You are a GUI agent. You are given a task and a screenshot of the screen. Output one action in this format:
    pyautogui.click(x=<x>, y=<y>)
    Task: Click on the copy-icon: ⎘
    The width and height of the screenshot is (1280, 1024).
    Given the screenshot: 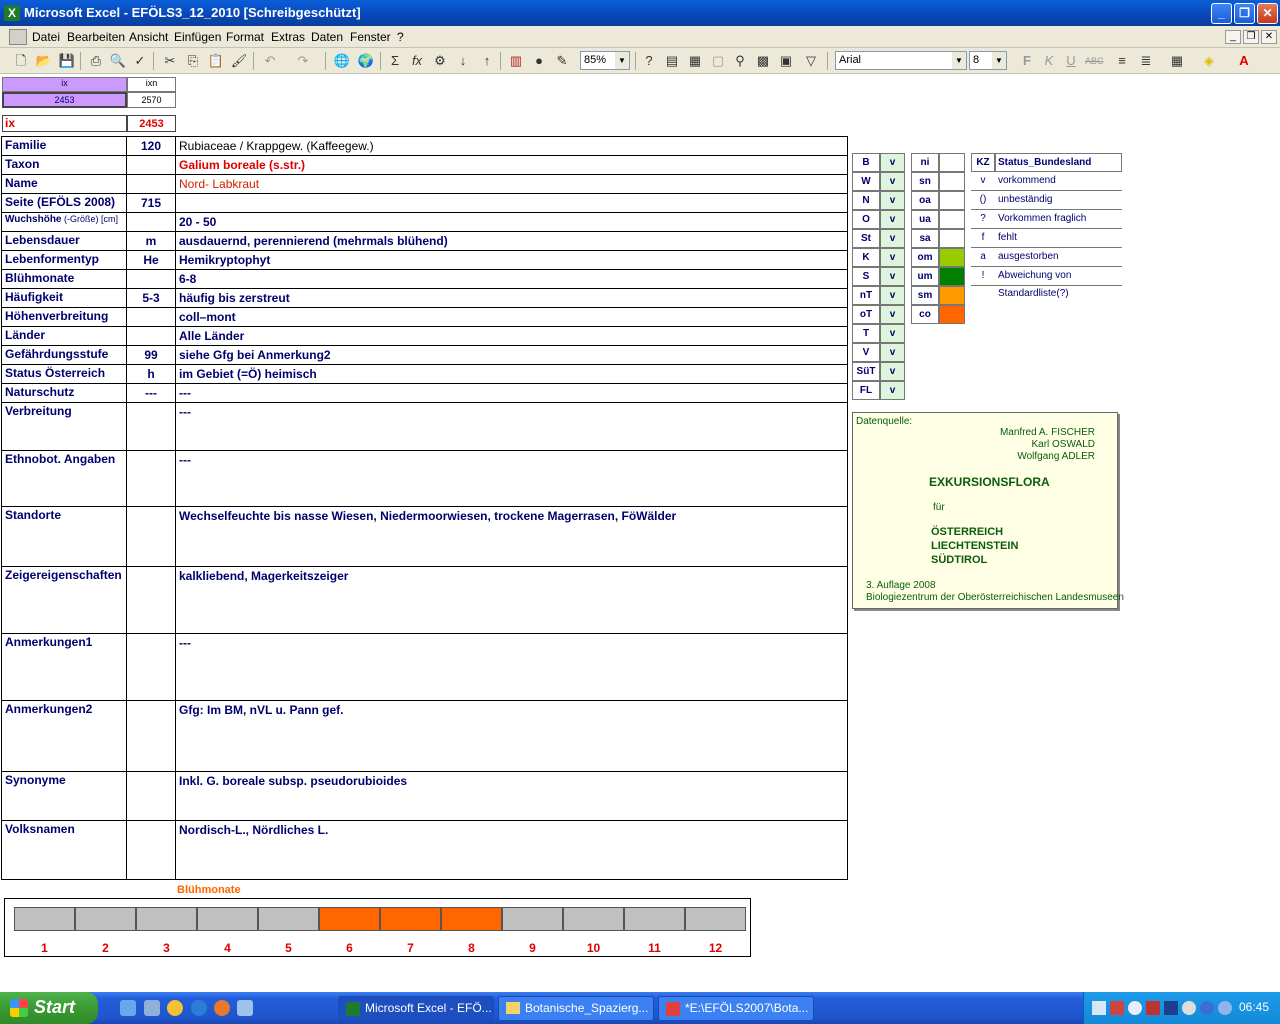 What is the action you would take?
    pyautogui.click(x=193, y=61)
    